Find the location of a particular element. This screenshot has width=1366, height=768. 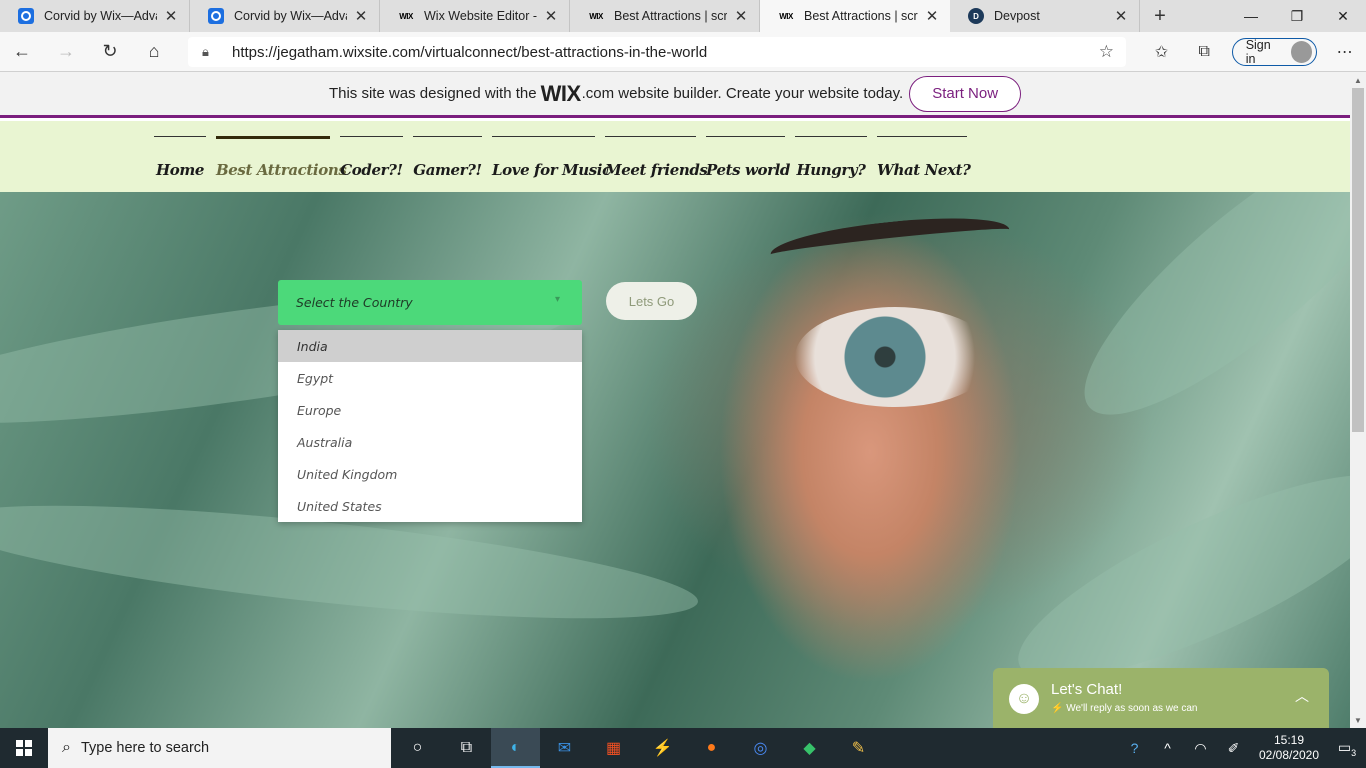

chrome-icon: ◎ is located at coordinates (760, 748).